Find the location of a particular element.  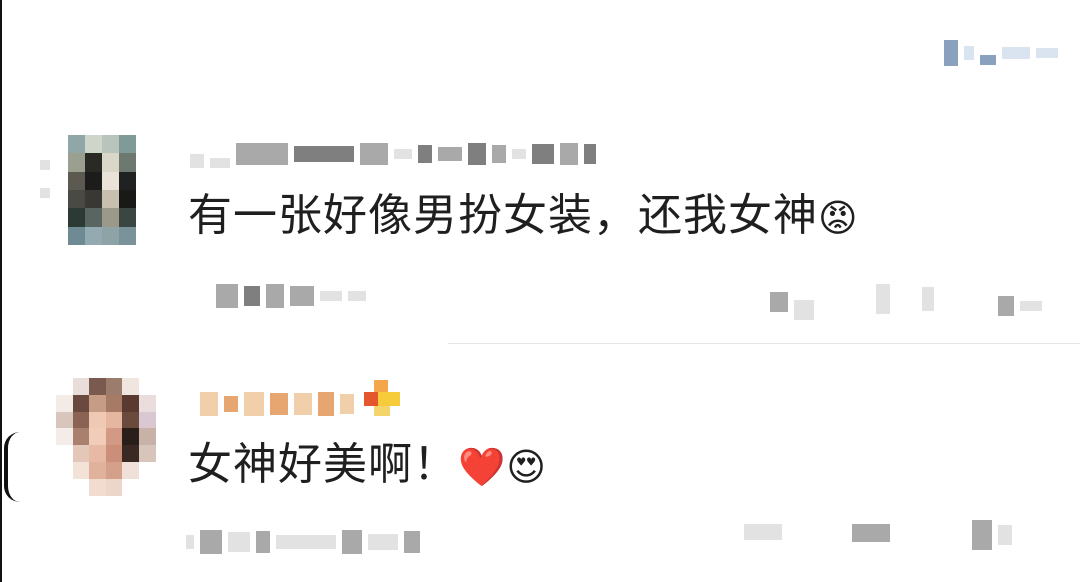

heart-eyes-face-icon: 😍 is located at coordinates (526, 467).